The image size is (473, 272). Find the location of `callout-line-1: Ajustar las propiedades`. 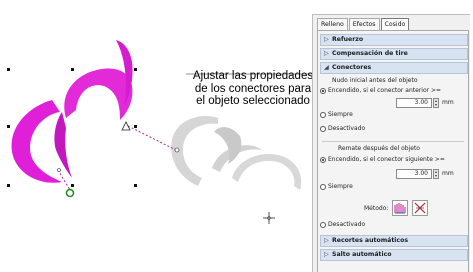

callout-line-1: Ajustar las propiedades is located at coordinates (253, 76).